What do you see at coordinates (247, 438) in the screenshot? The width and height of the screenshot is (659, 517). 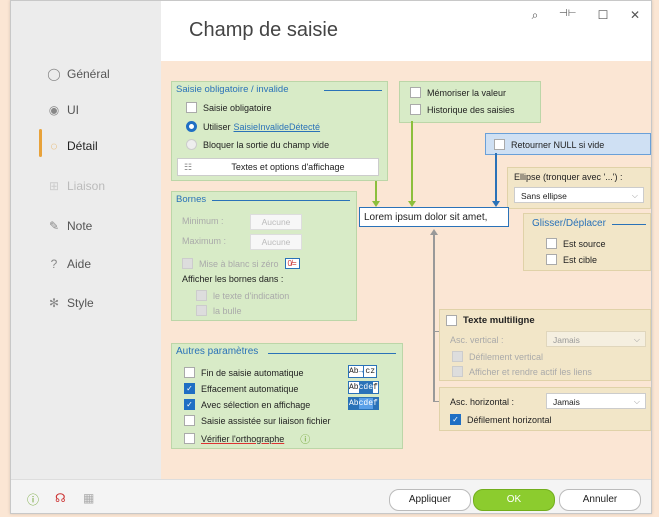 I see `verifier-row: Vérifier l'orthographe ⓘ` at bounding box center [247, 438].